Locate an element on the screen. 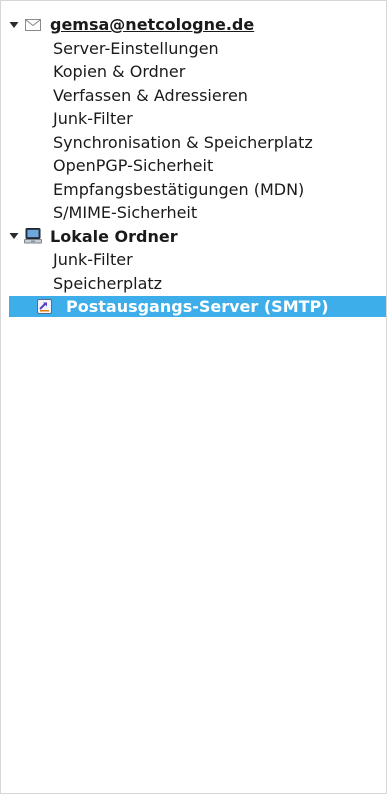  tree-item-copies-folders: Kopien & Ordner is located at coordinates (193, 72).